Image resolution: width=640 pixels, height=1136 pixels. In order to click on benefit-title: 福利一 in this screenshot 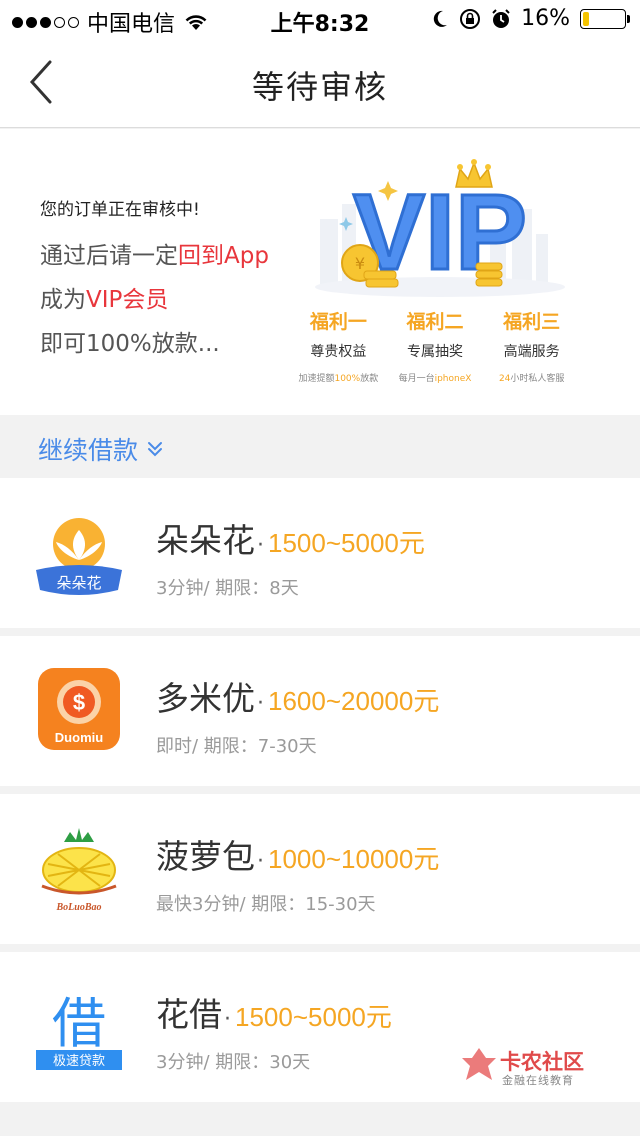, I will do `click(338, 322)`.